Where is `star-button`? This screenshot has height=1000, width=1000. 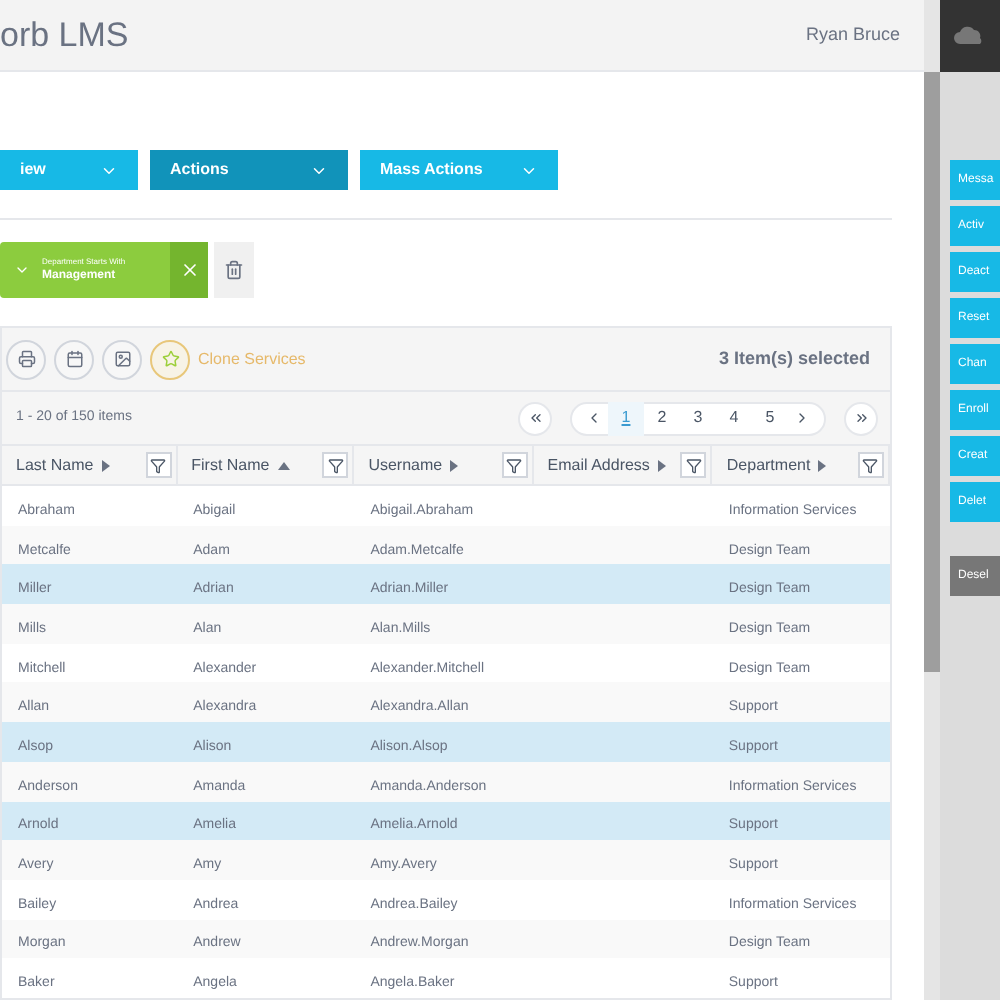
star-button is located at coordinates (170, 359).